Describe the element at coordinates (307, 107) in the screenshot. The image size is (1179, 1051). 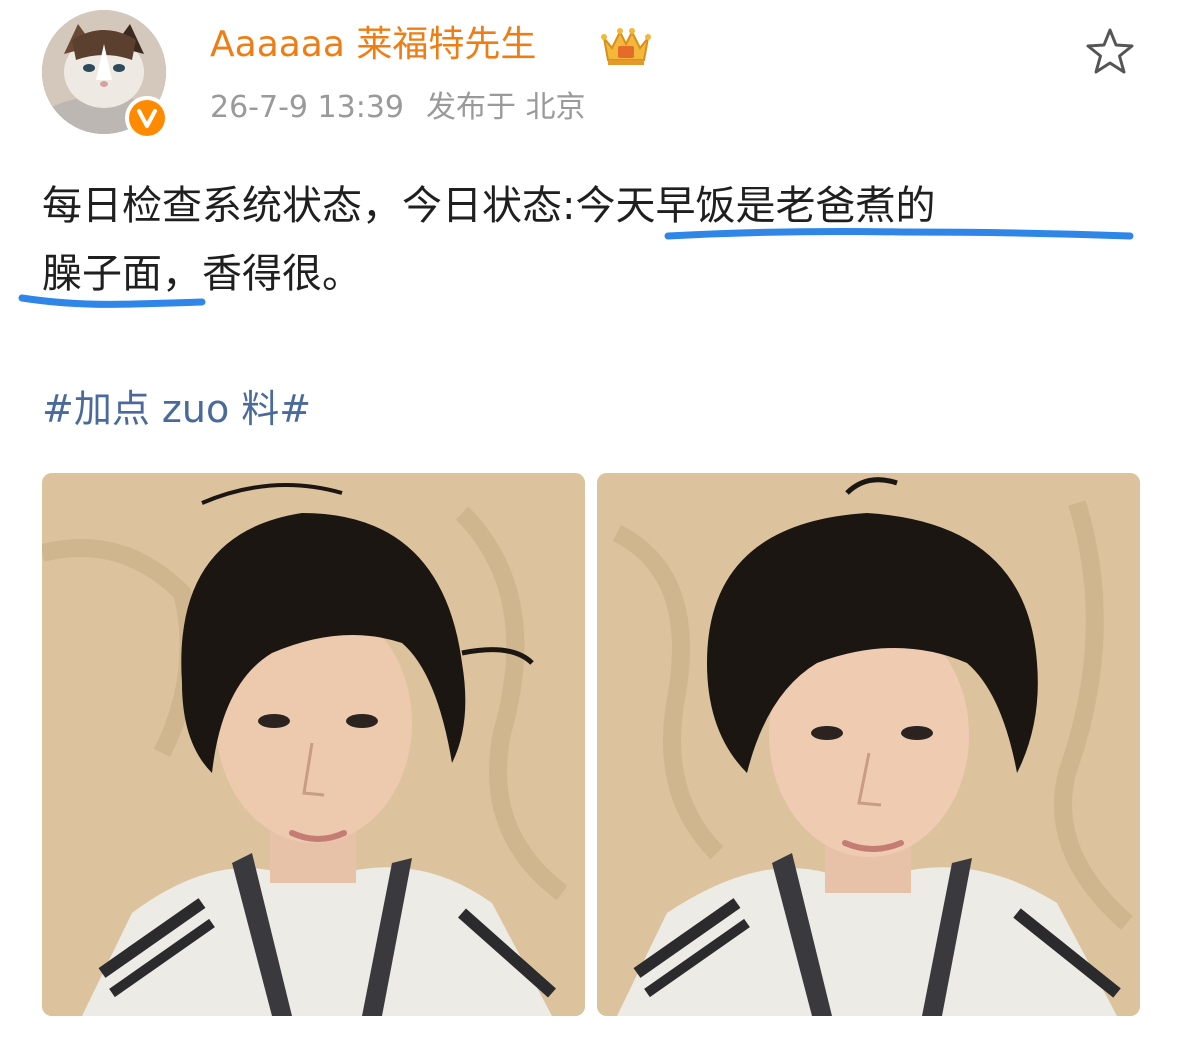
I see `post-date: 26-7-9 13:39` at that location.